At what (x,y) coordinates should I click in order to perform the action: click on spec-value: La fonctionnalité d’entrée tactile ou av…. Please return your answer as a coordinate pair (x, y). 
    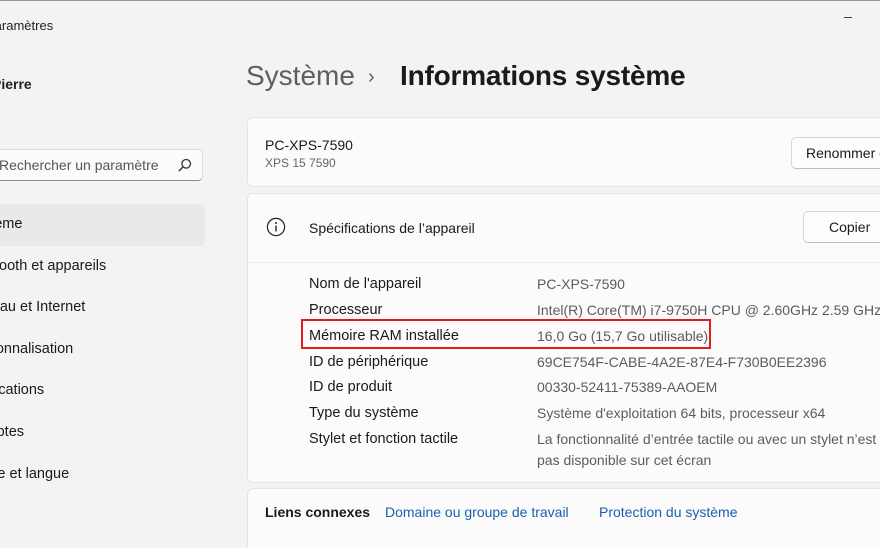
    Looking at the image, I should click on (707, 439).